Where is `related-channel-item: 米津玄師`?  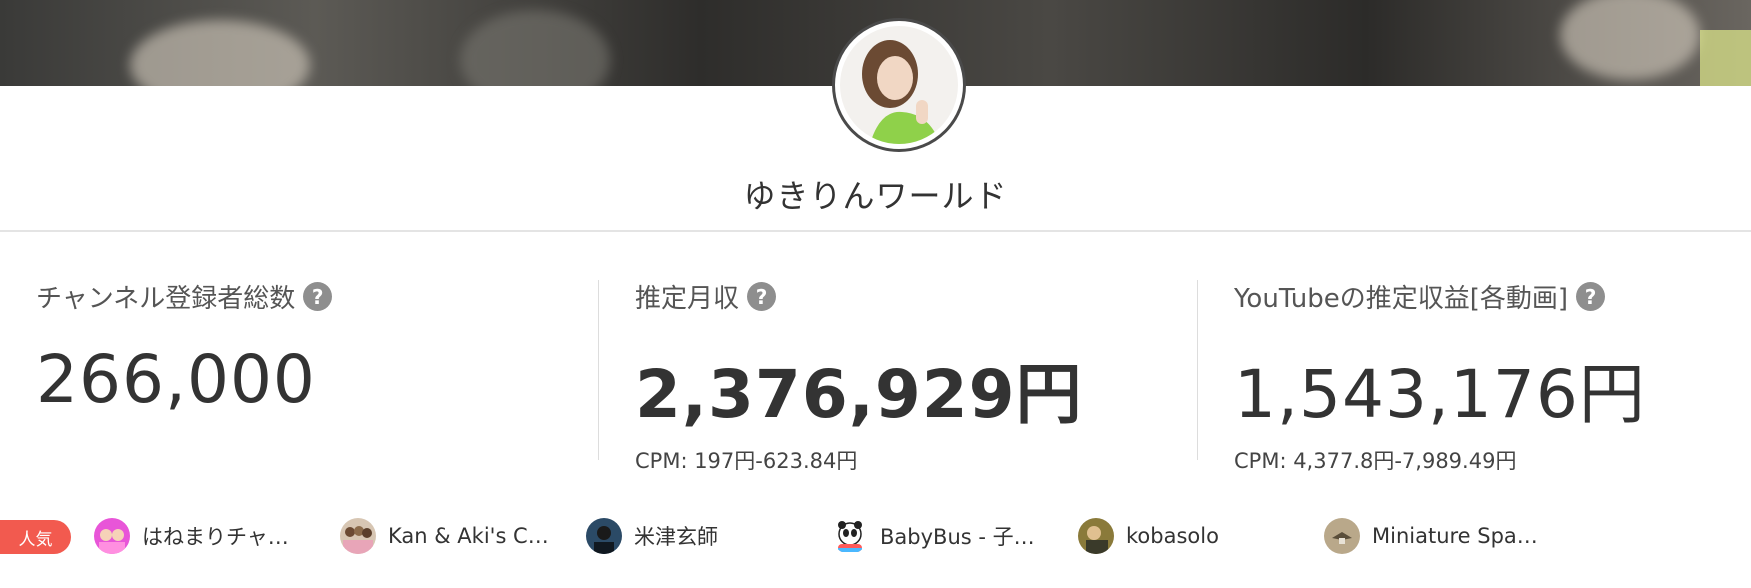
related-channel-item: 米津玄師 is located at coordinates (652, 536).